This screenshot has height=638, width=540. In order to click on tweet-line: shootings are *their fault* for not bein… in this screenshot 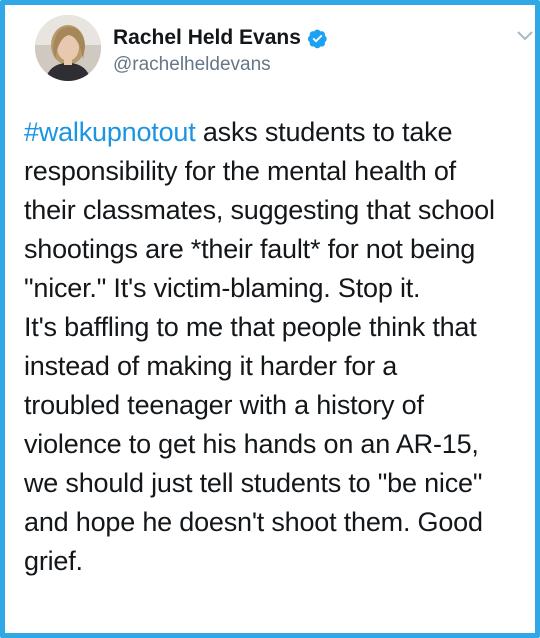, I will do `click(250, 249)`.